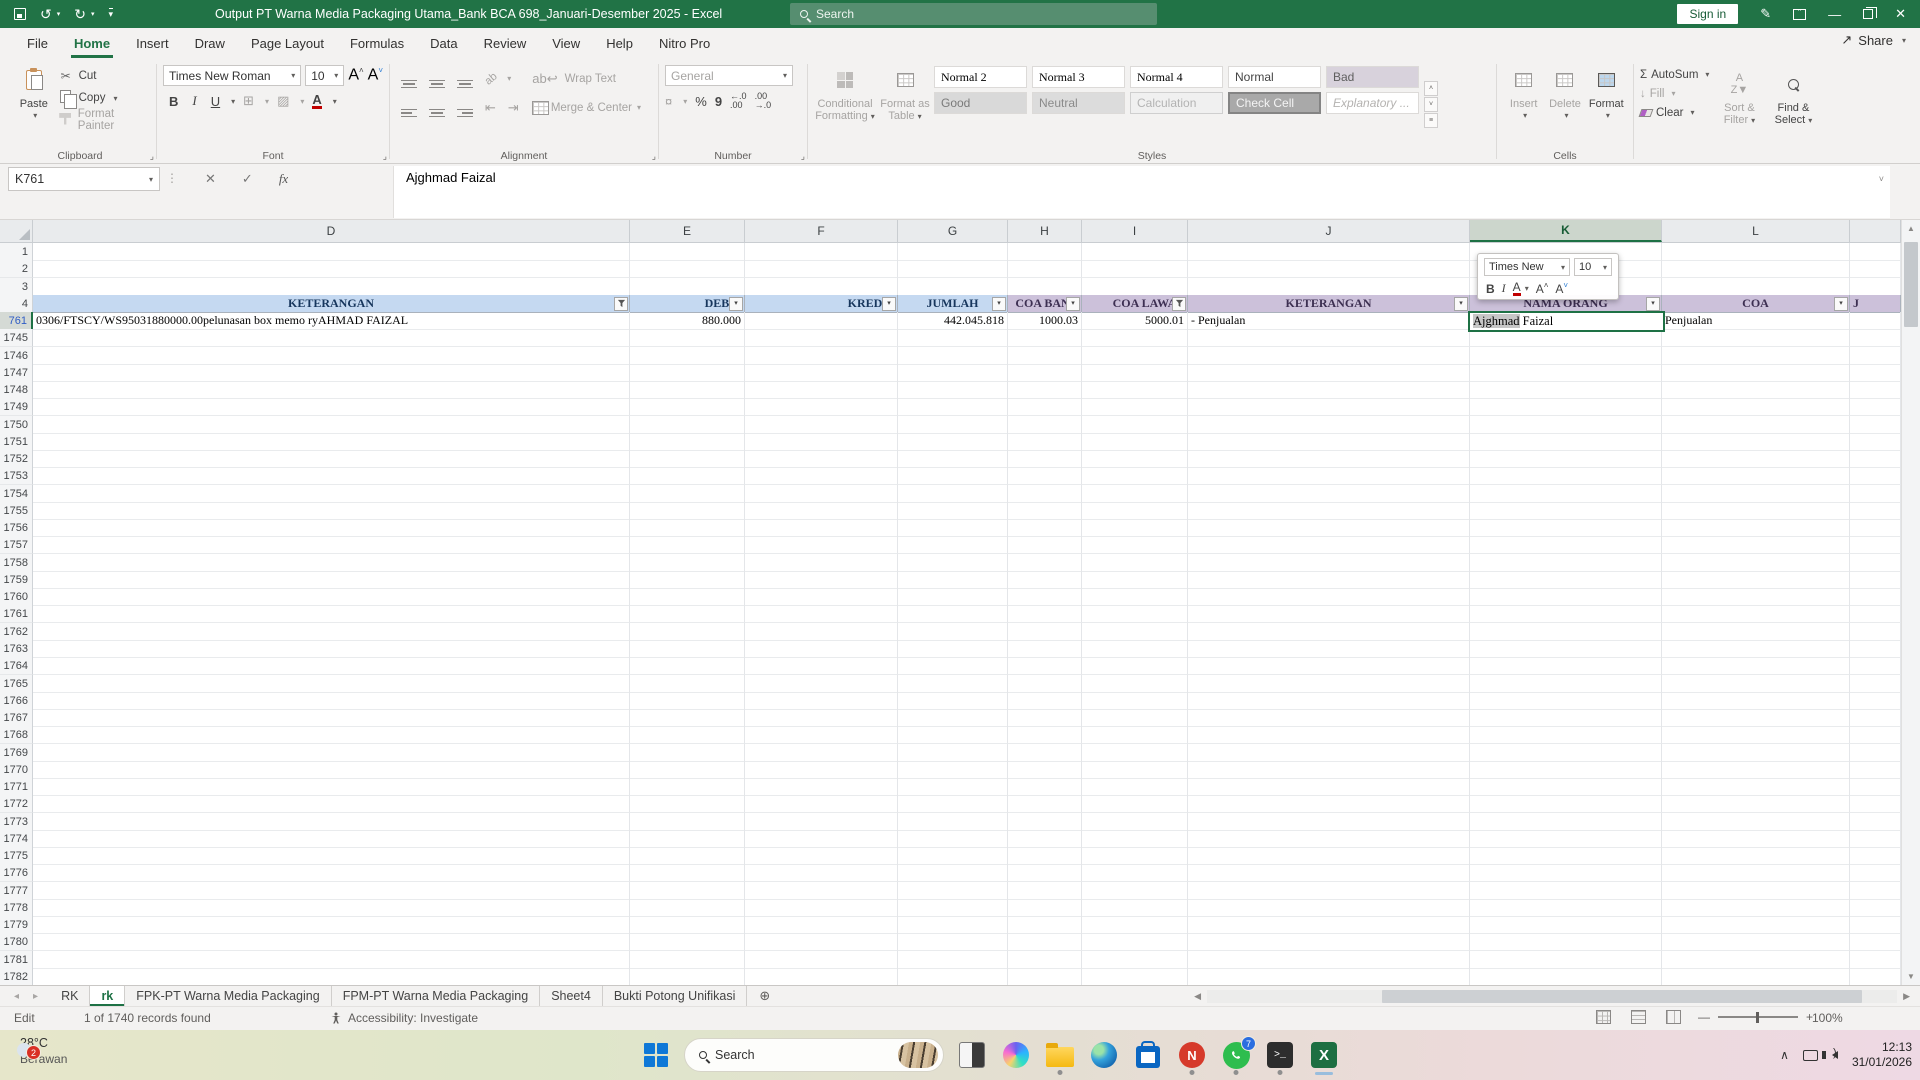  What do you see at coordinates (687, 545) in the screenshot?
I see `cell-E1757` at bounding box center [687, 545].